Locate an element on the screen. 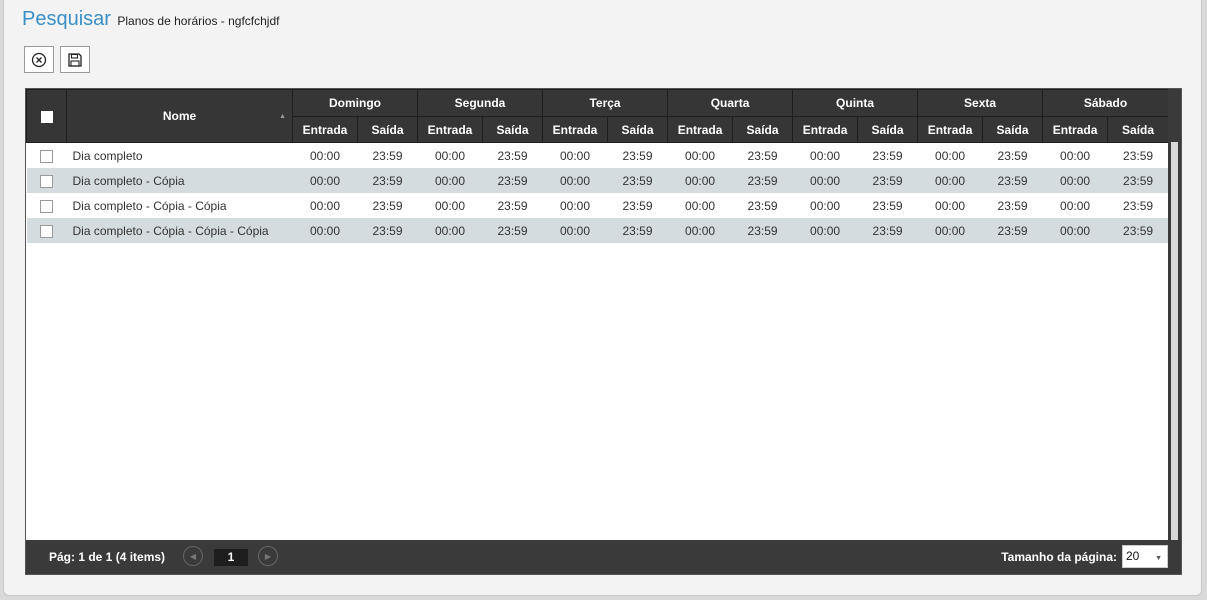 This screenshot has height=600, width=1207. save-button is located at coordinates (75, 59).